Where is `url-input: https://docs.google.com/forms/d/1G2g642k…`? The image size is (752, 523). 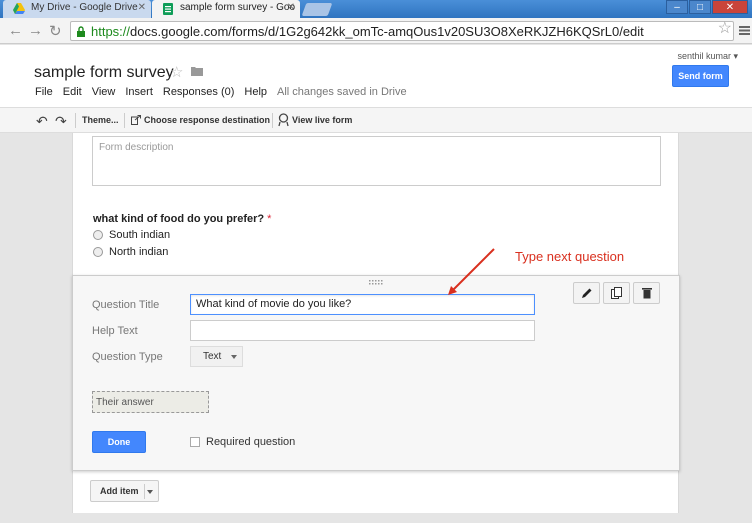
url-input: https://docs.google.com/forms/d/1G2g642k… is located at coordinates (402, 31).